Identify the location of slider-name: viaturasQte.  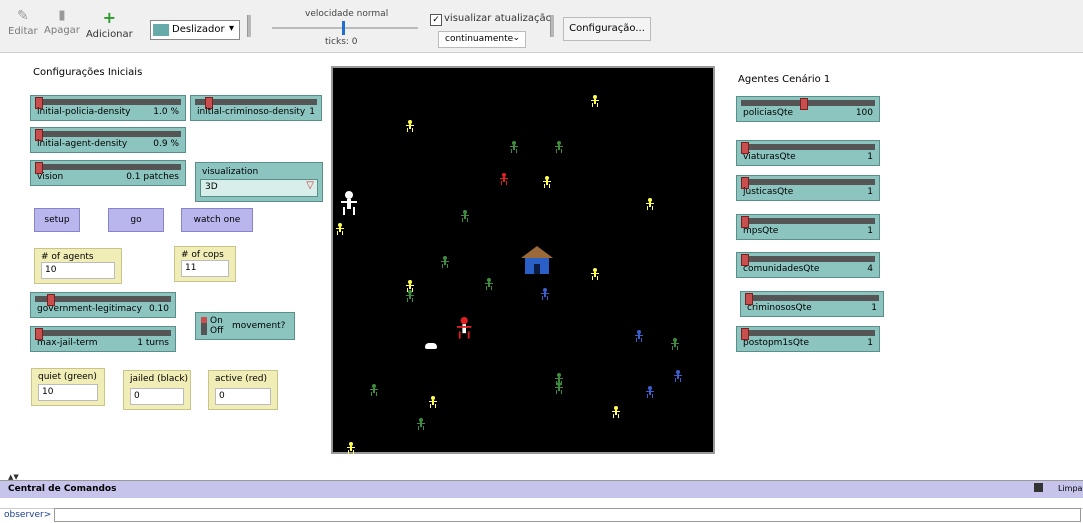
(769, 157).